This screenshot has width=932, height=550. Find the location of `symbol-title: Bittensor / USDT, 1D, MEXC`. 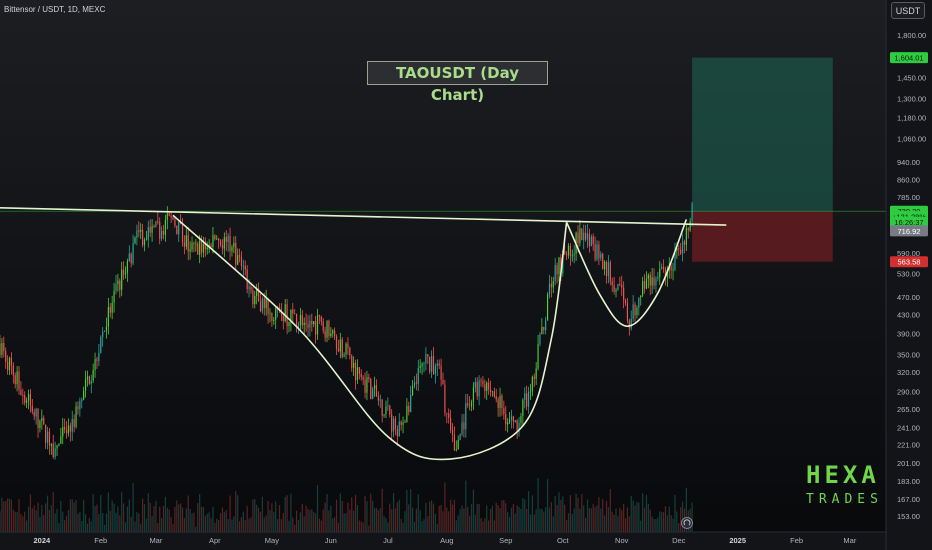

symbol-title: Bittensor / USDT, 1D, MEXC is located at coordinates (55, 9).